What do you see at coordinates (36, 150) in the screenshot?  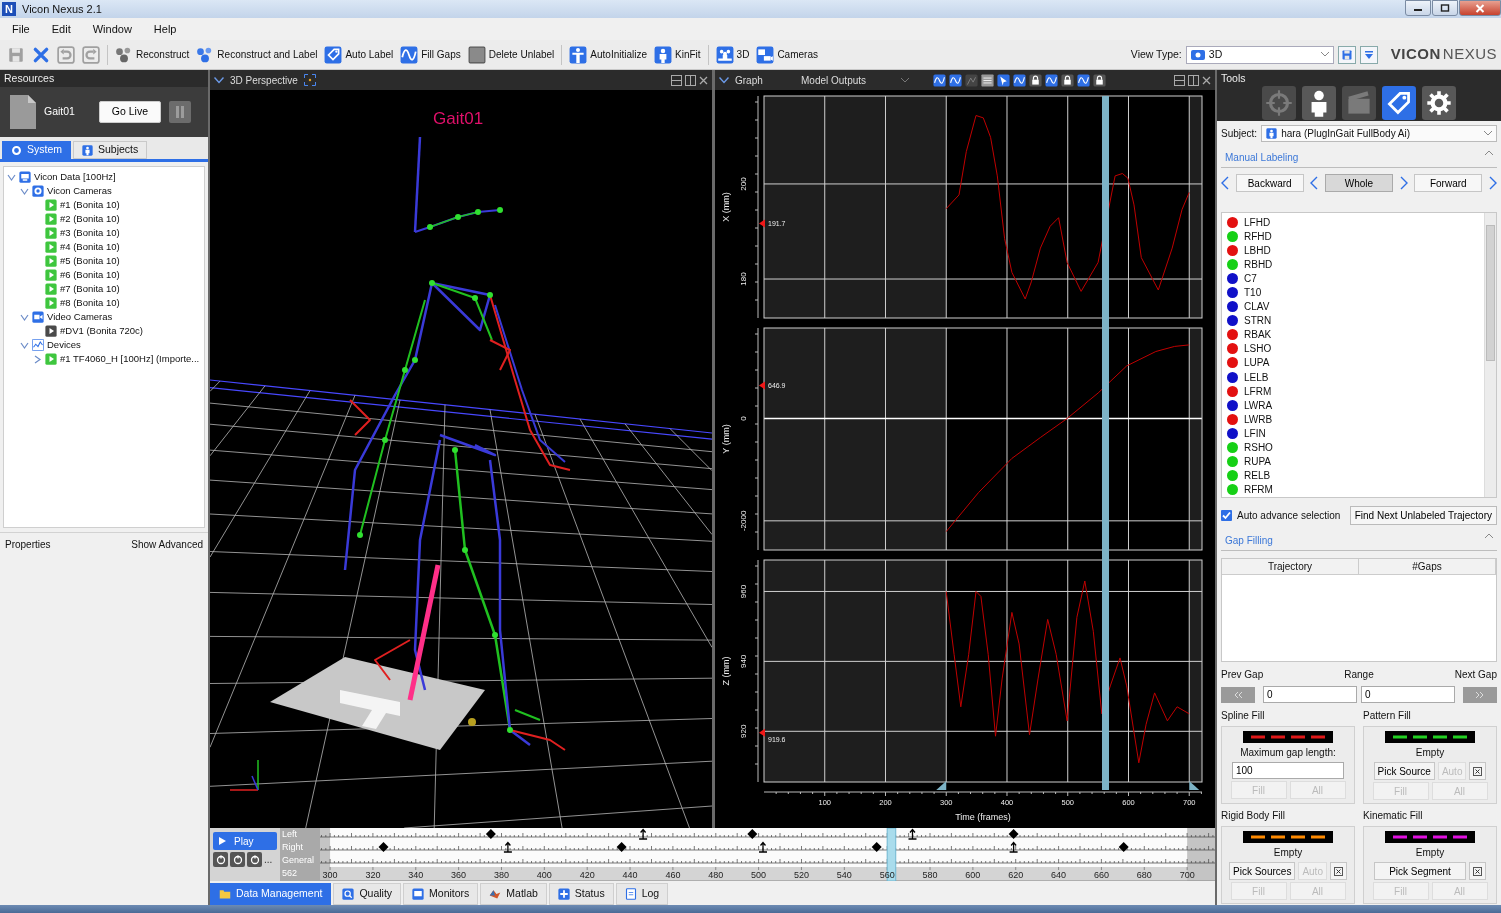 I see `tab: System` at bounding box center [36, 150].